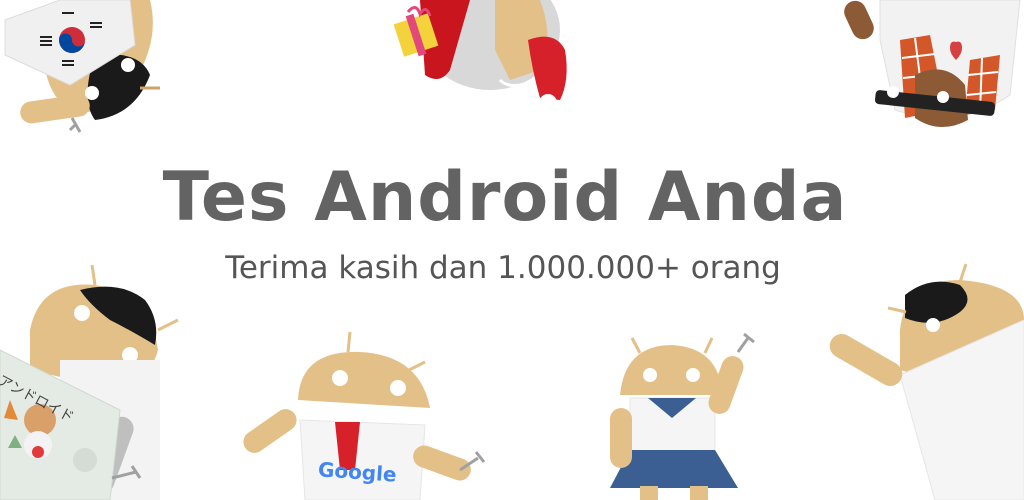  Describe the element at coordinates (503, 268) in the screenshot. I see `banner-subtitle: Terima kasih dan 1.000.000+ orang` at that location.